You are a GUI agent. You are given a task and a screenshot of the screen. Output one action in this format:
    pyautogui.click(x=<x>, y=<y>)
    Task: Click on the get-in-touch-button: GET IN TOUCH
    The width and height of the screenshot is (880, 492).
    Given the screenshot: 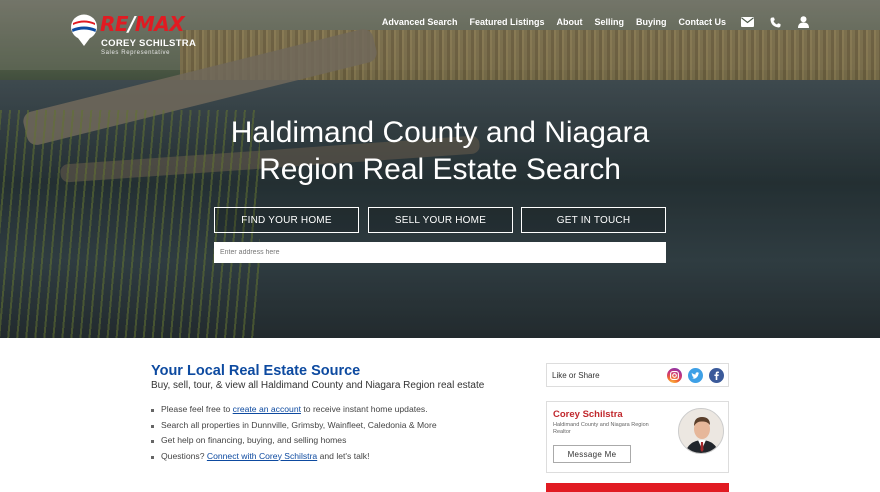 What is the action you would take?
    pyautogui.click(x=593, y=220)
    